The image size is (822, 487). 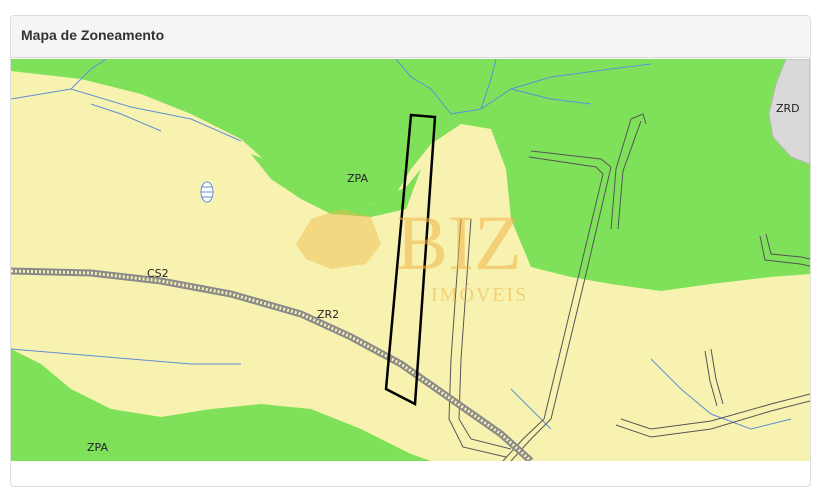 What do you see at coordinates (207, 192) in the screenshot?
I see `pond-icon` at bounding box center [207, 192].